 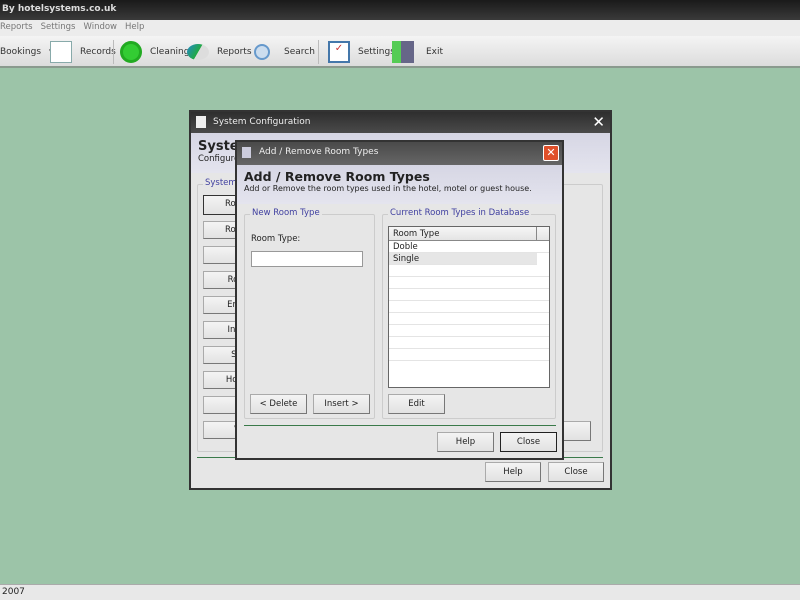 What do you see at coordinates (576, 472) in the screenshot?
I see `sysconfig-close-button: Close` at bounding box center [576, 472].